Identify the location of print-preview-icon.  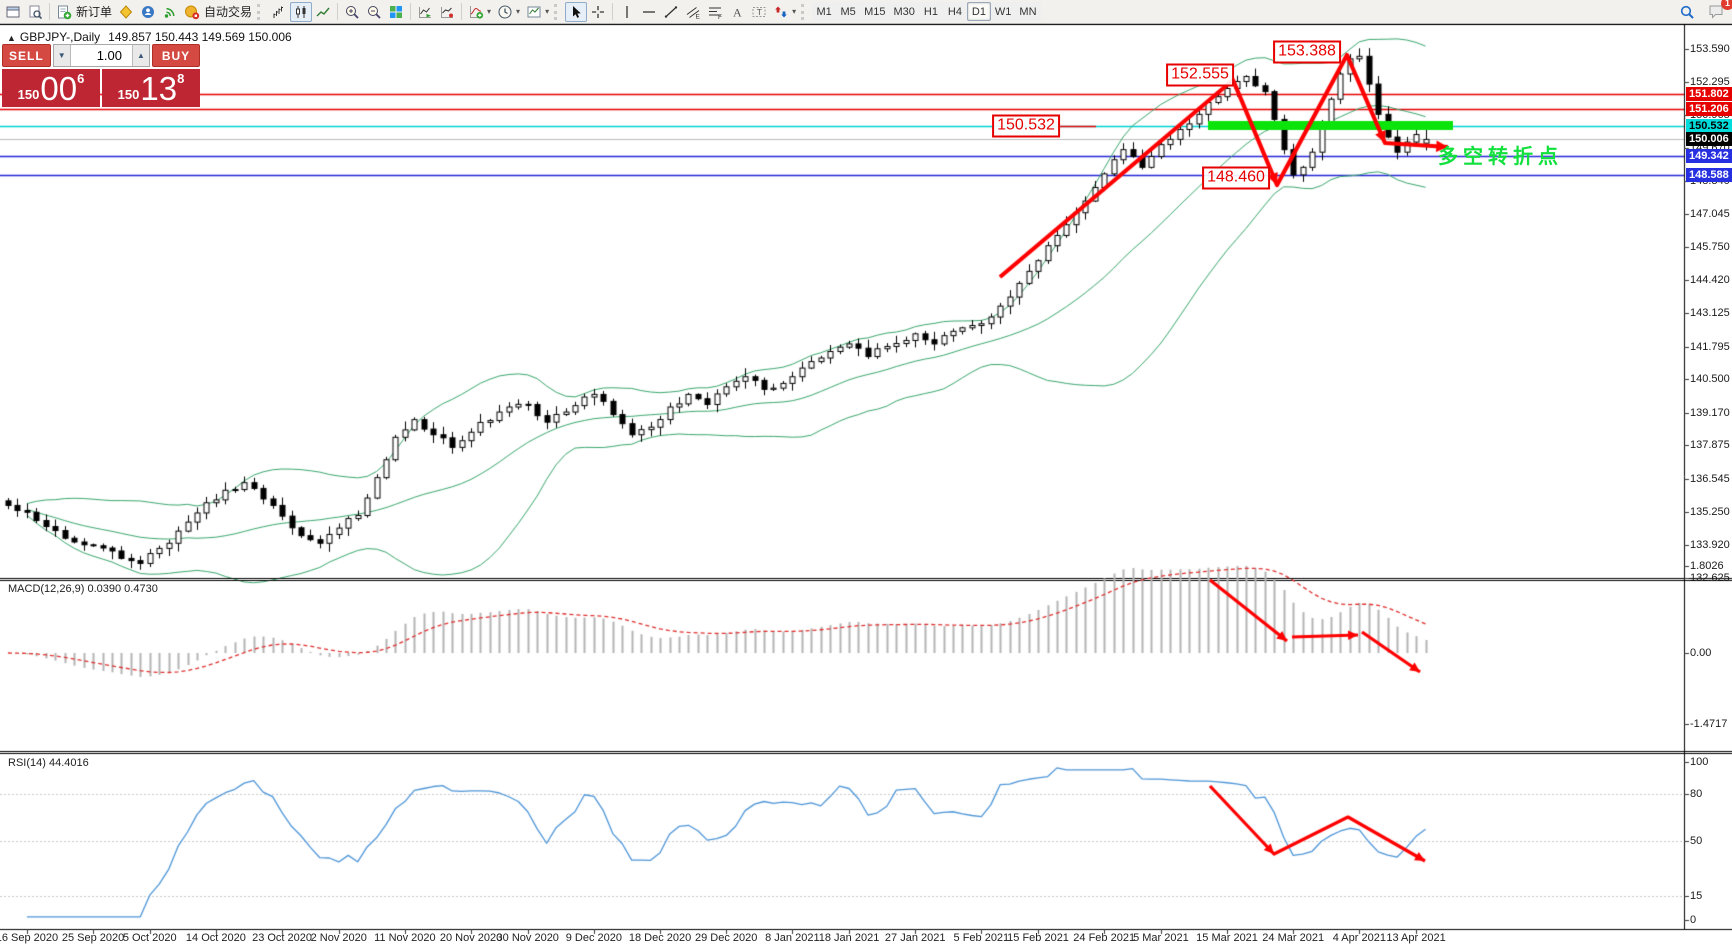
(35, 12).